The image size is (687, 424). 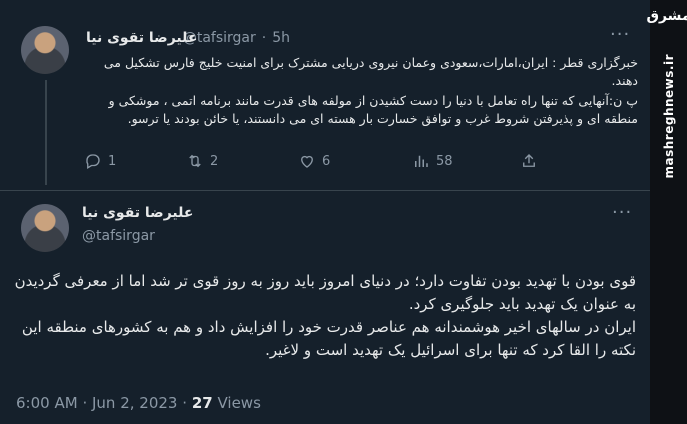 I want to click on reply-count: 1, so click(x=112, y=161).